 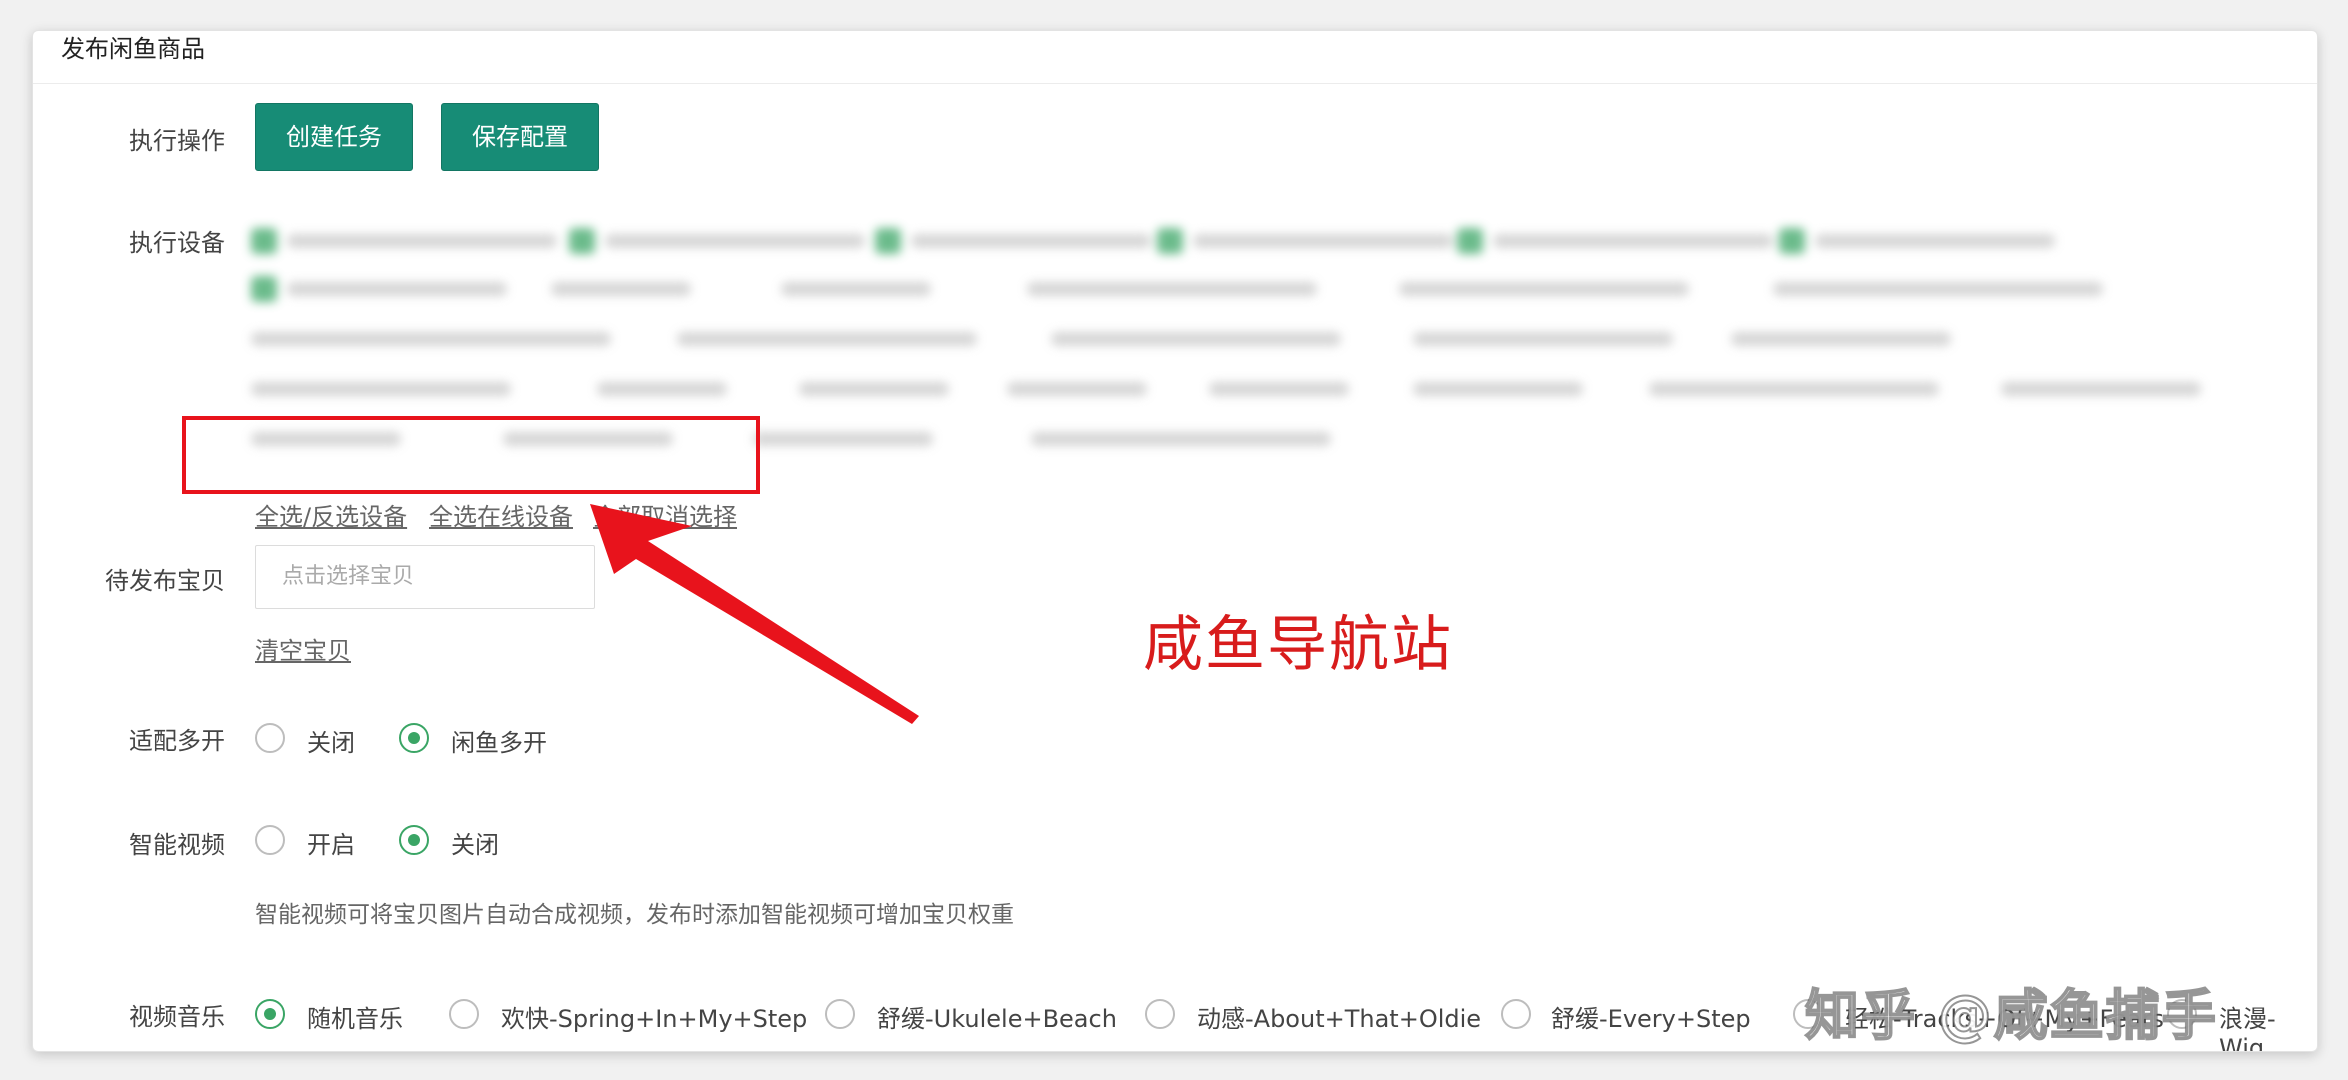 What do you see at coordinates (654, 1019) in the screenshot?
I see `music-spring-label: 欢快-Spring+In+My+Step` at bounding box center [654, 1019].